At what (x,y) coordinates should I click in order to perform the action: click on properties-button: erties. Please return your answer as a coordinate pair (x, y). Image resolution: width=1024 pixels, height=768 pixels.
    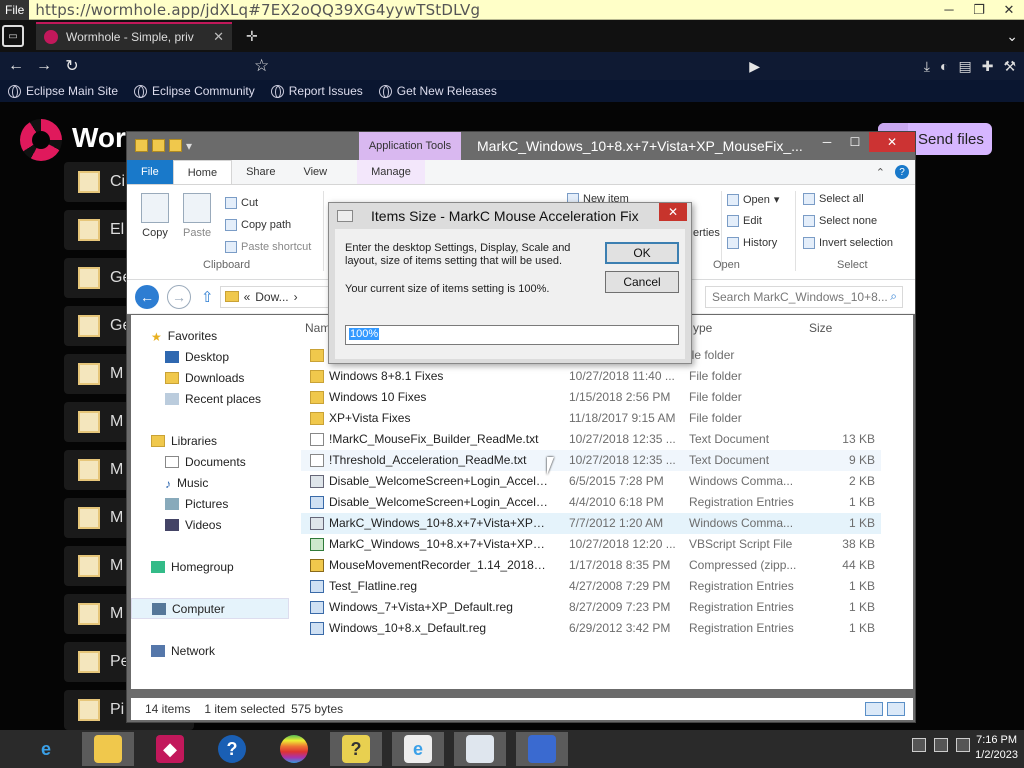
    Looking at the image, I should click on (706, 233).